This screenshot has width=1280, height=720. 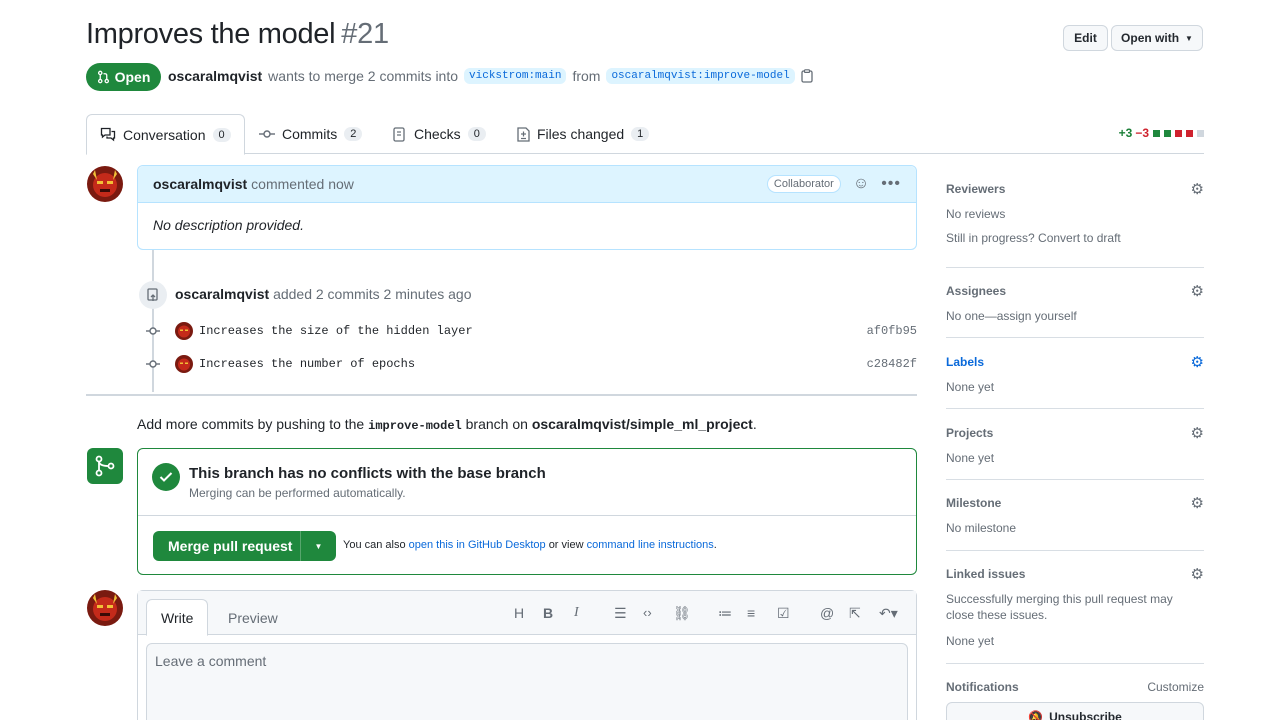 I want to click on edit-button: Edit, so click(x=1085, y=38).